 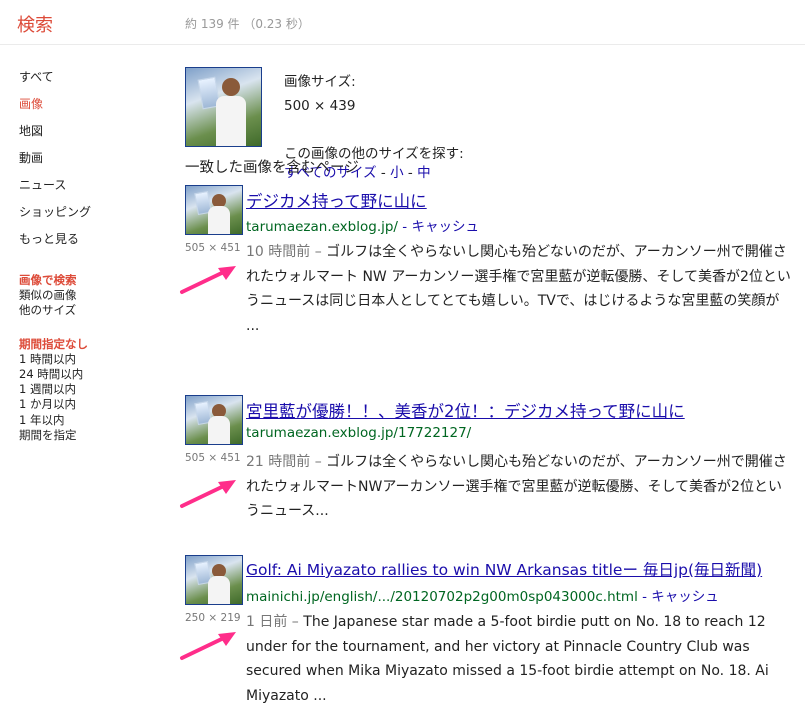 I want to click on result-date: 1 日前 –, so click(x=275, y=622).